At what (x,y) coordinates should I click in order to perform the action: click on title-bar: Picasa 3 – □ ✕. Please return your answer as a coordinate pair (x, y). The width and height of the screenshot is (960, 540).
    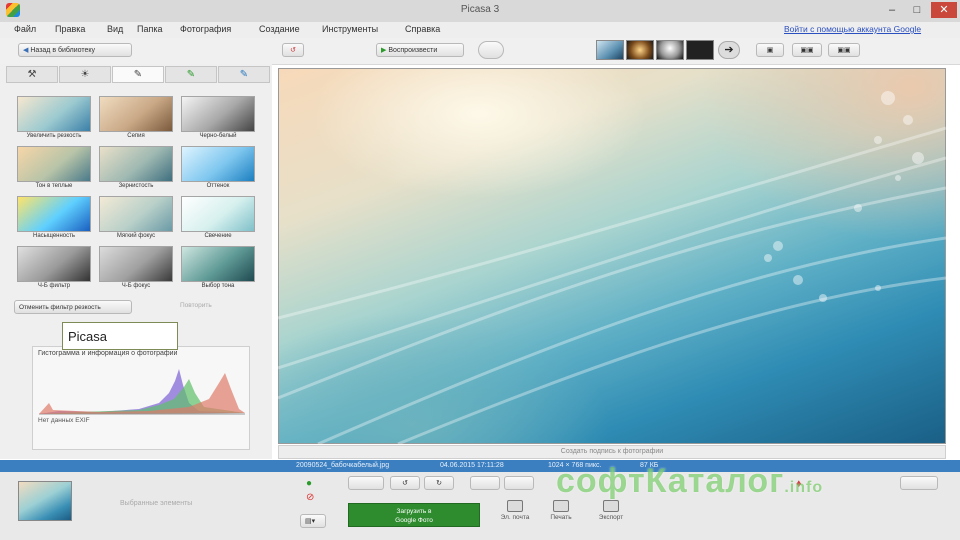
    Looking at the image, I should click on (480, 11).